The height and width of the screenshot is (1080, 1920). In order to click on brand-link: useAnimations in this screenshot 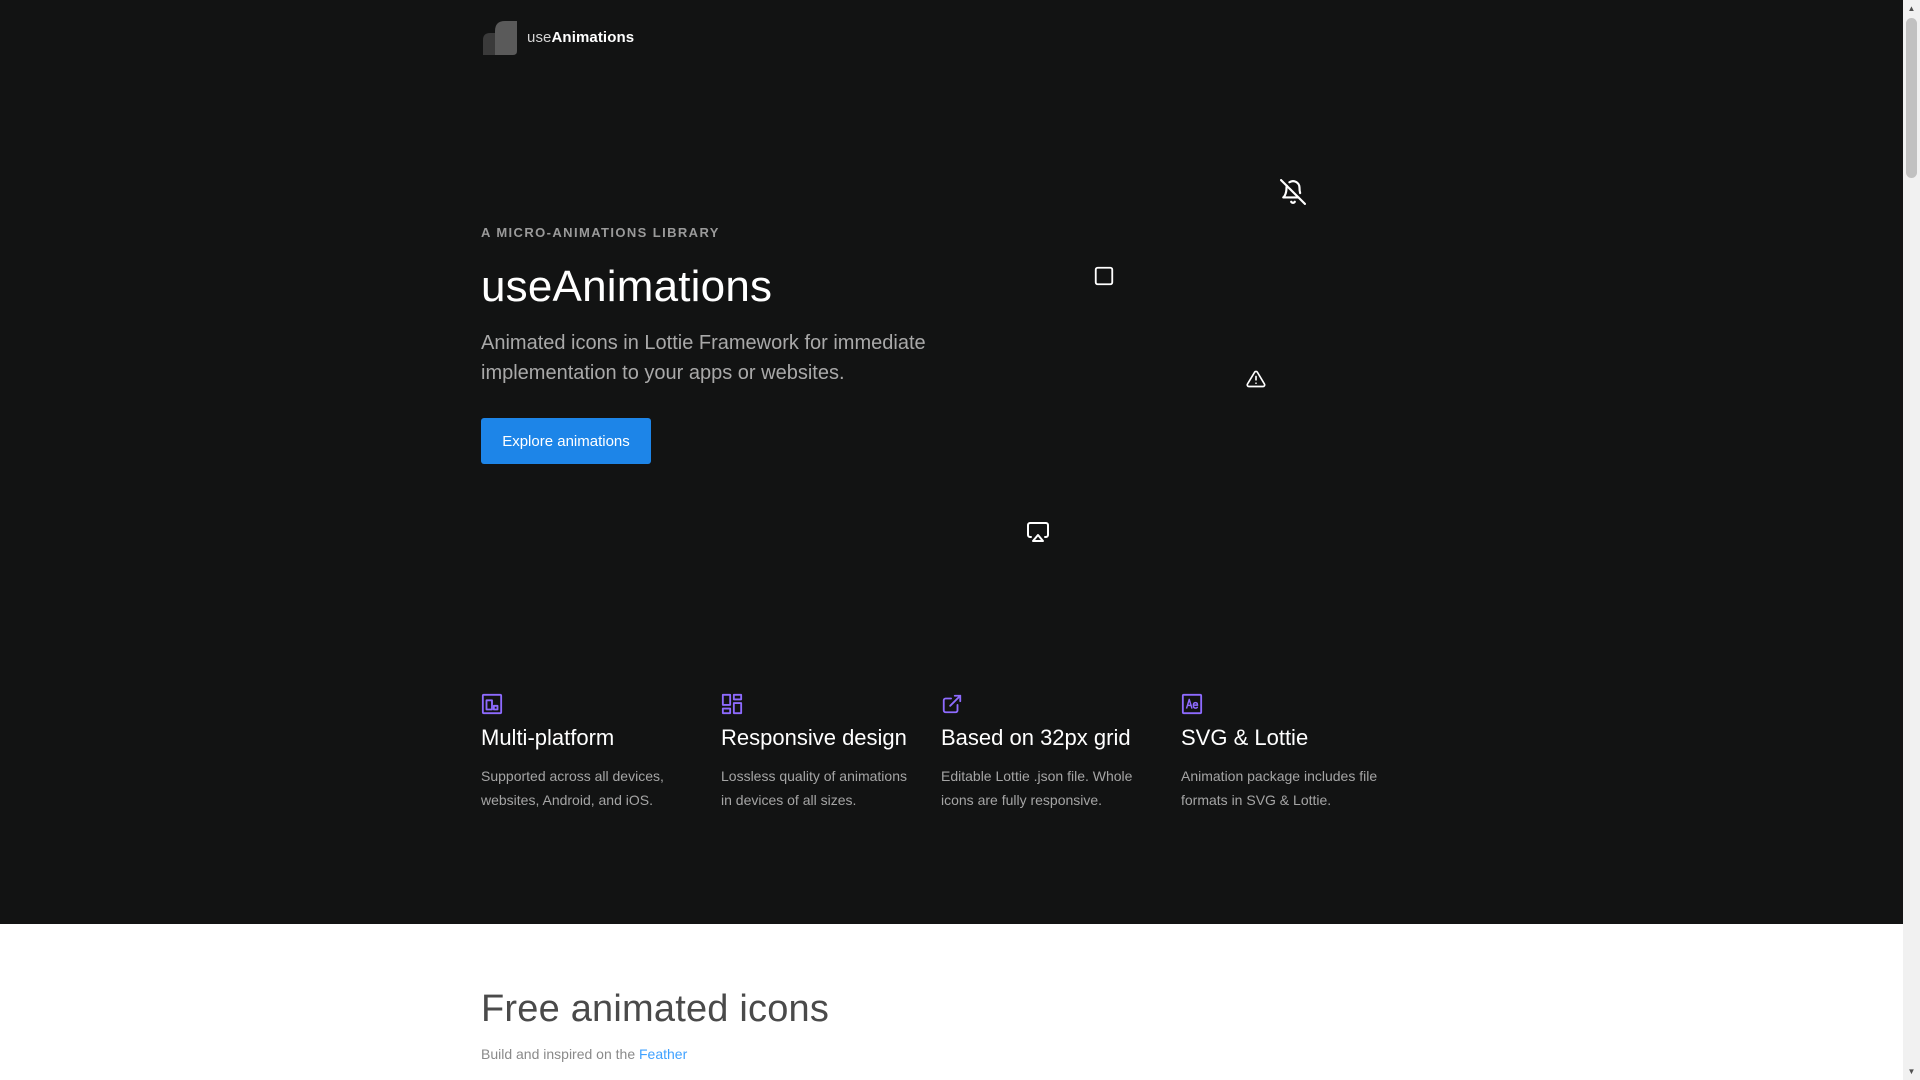, I will do `click(557, 37)`.